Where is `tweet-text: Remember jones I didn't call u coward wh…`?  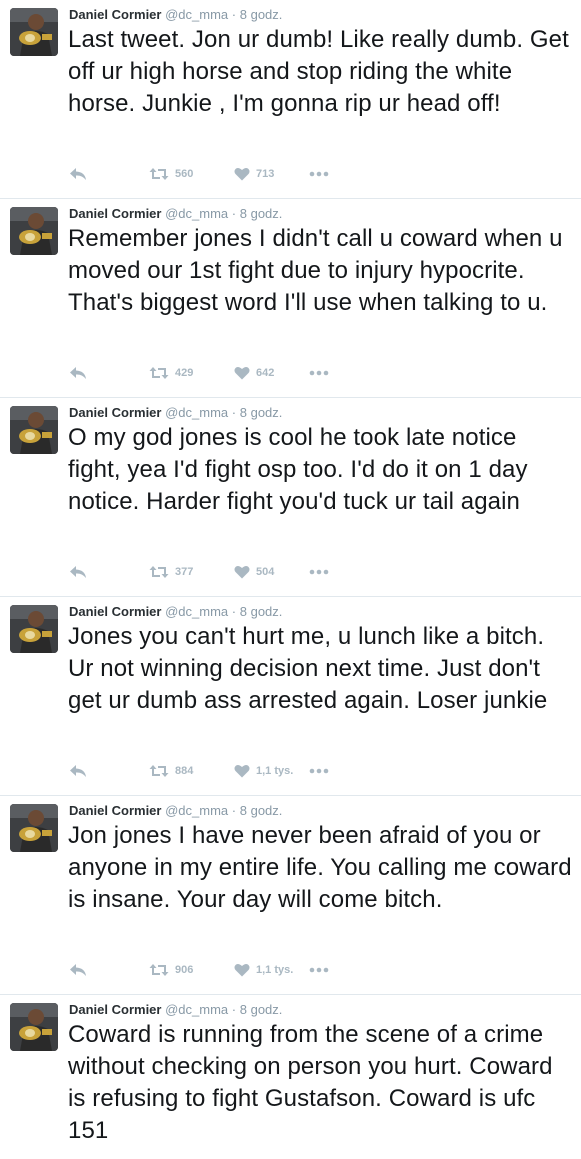 tweet-text: Remember jones I didn't call u coward wh… is located at coordinates (315, 270).